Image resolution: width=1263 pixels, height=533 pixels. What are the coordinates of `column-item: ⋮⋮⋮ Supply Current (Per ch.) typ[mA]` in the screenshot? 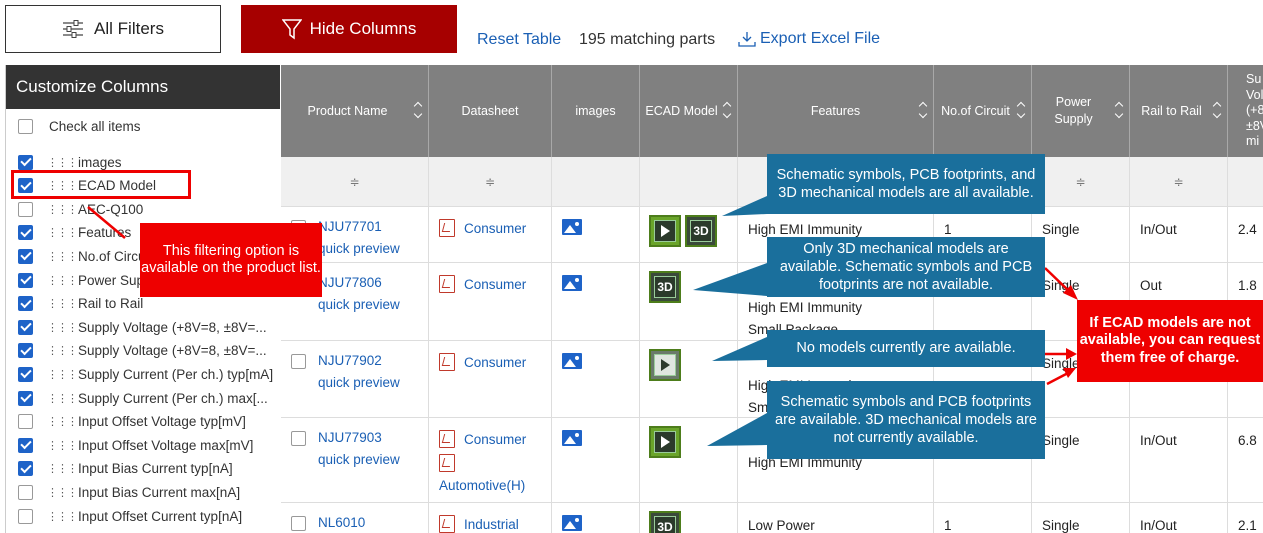 It's located at (149, 374).